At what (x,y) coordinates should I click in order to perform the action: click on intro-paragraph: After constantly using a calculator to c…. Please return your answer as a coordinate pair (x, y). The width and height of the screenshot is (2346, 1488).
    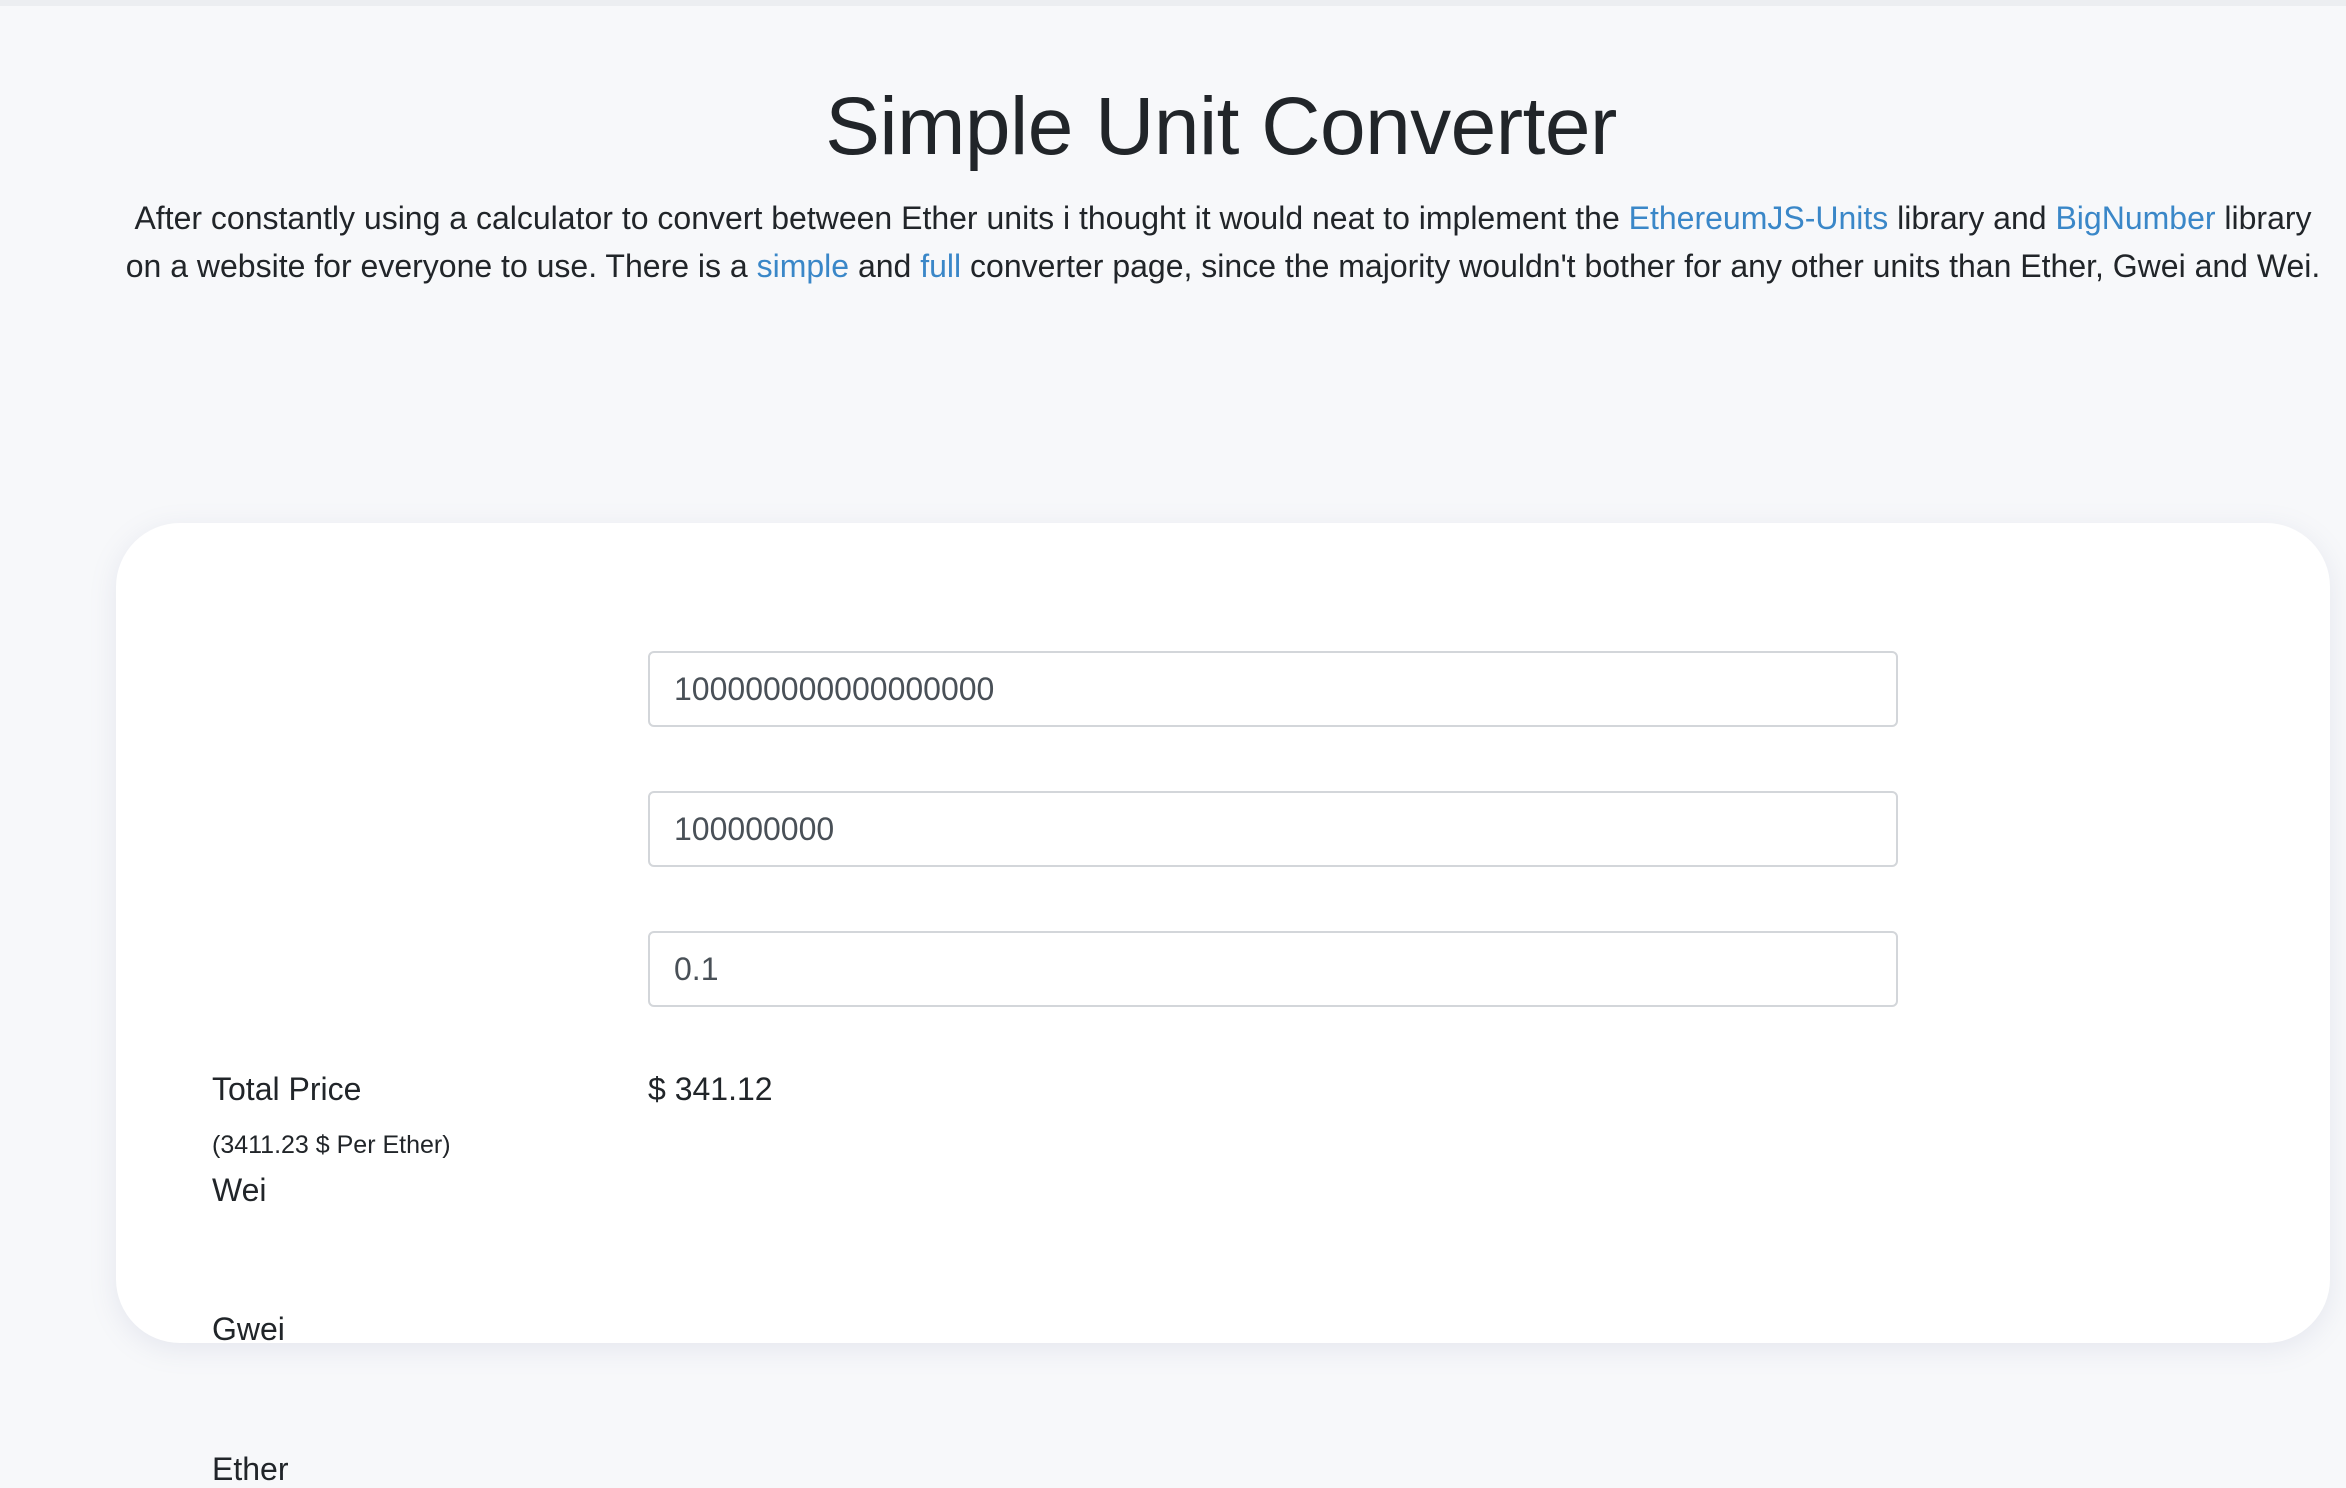
    Looking at the image, I should click on (1223, 242).